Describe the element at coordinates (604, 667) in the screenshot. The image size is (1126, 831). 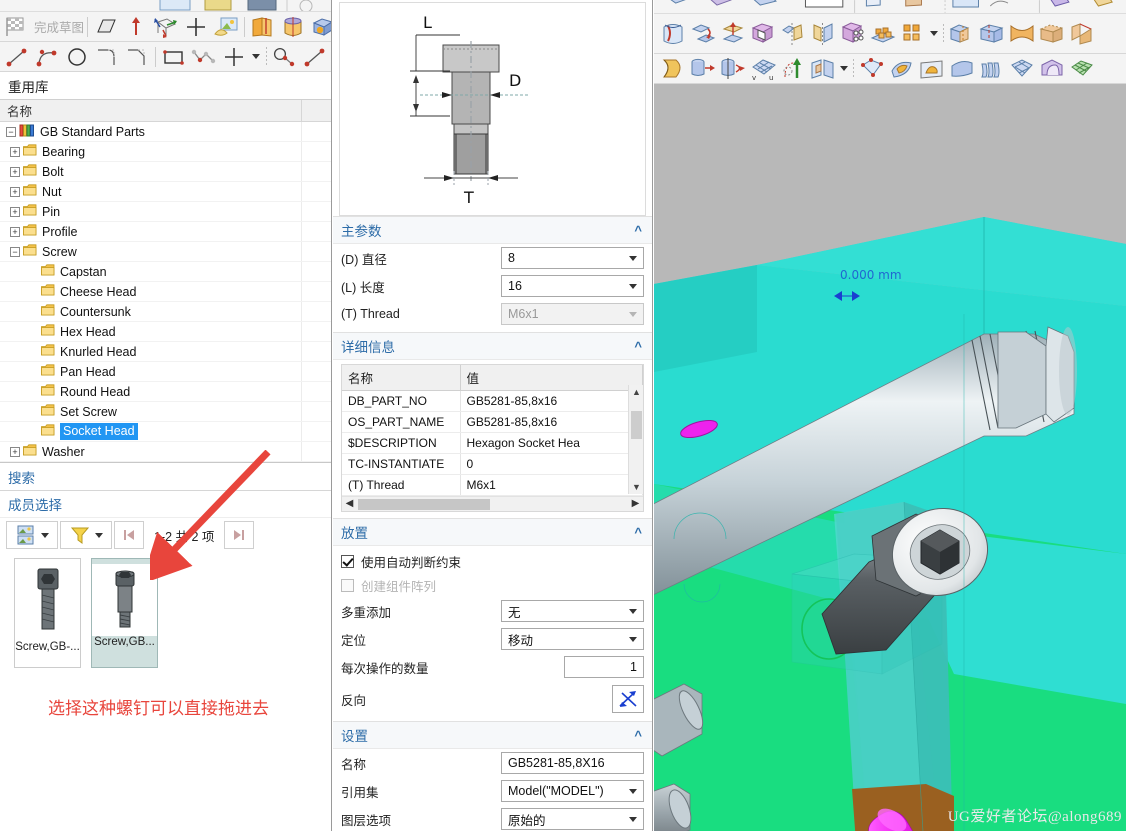
I see `placement-number-input: 1` at that location.